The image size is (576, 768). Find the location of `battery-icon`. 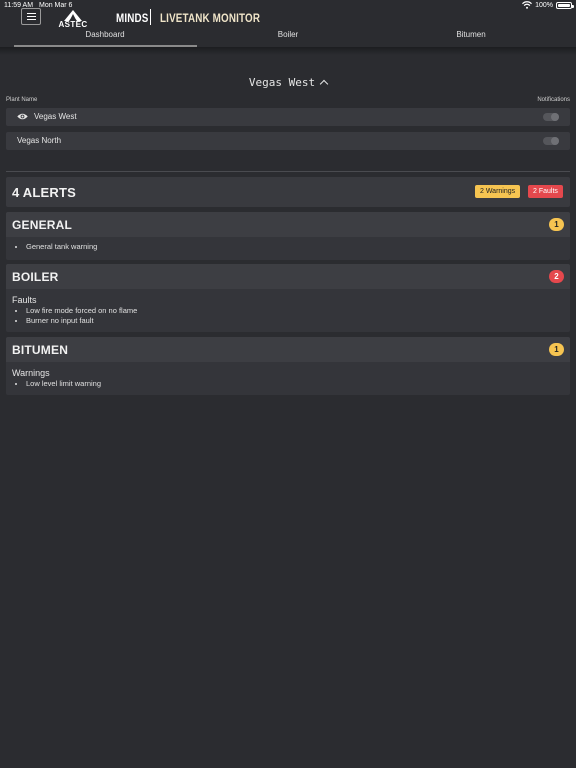

battery-icon is located at coordinates (565, 5).